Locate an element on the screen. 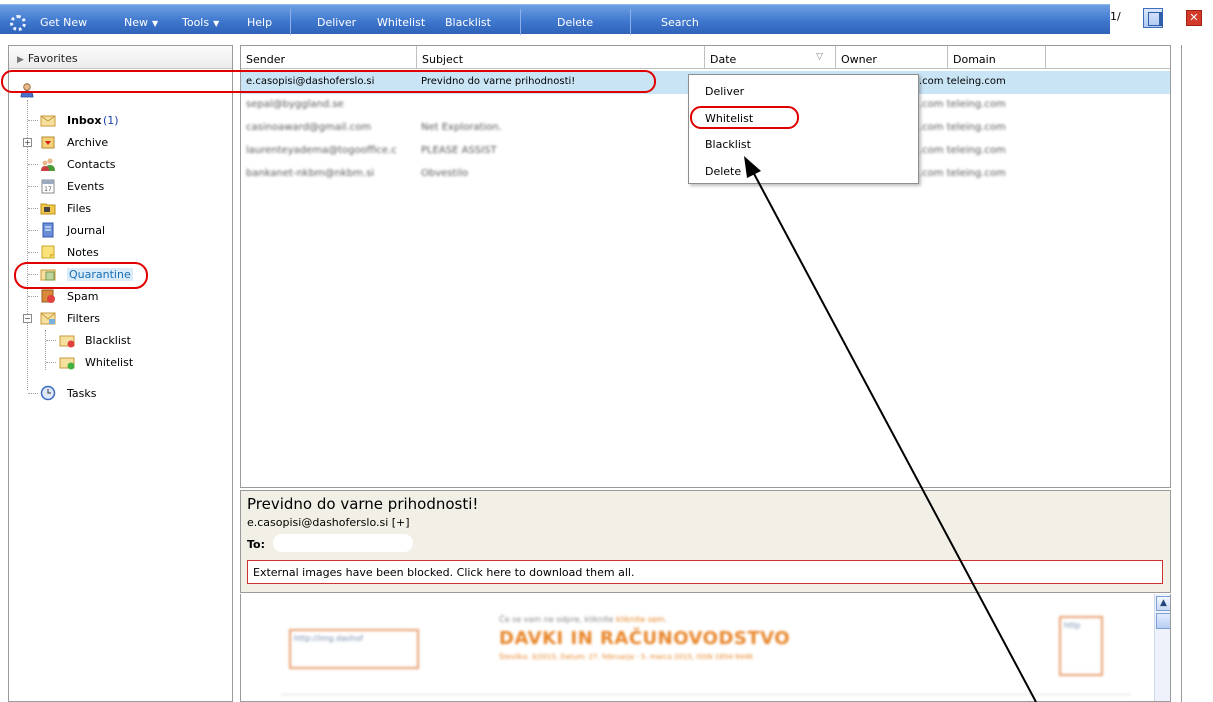  sidebar-item-label: Blacklist is located at coordinates (108, 340).